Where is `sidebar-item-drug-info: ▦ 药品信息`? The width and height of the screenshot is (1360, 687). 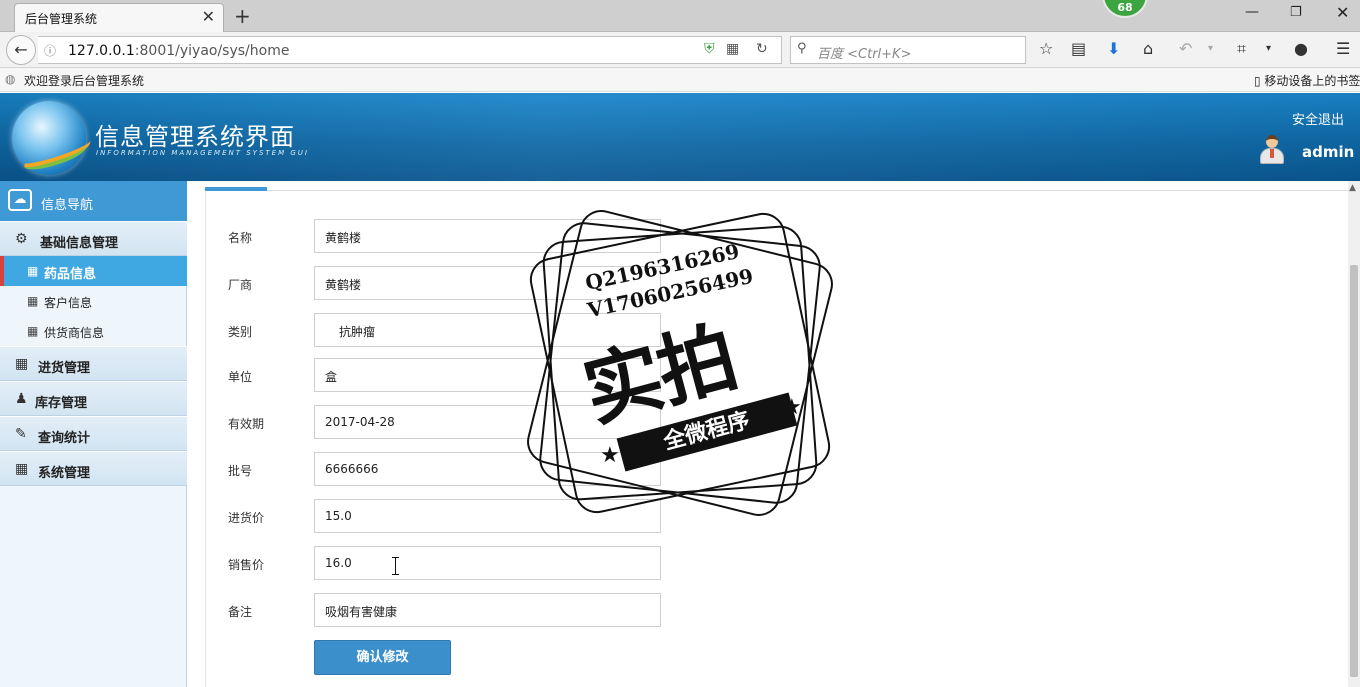
sidebar-item-drug-info: ▦ 药品信息 is located at coordinates (93, 271).